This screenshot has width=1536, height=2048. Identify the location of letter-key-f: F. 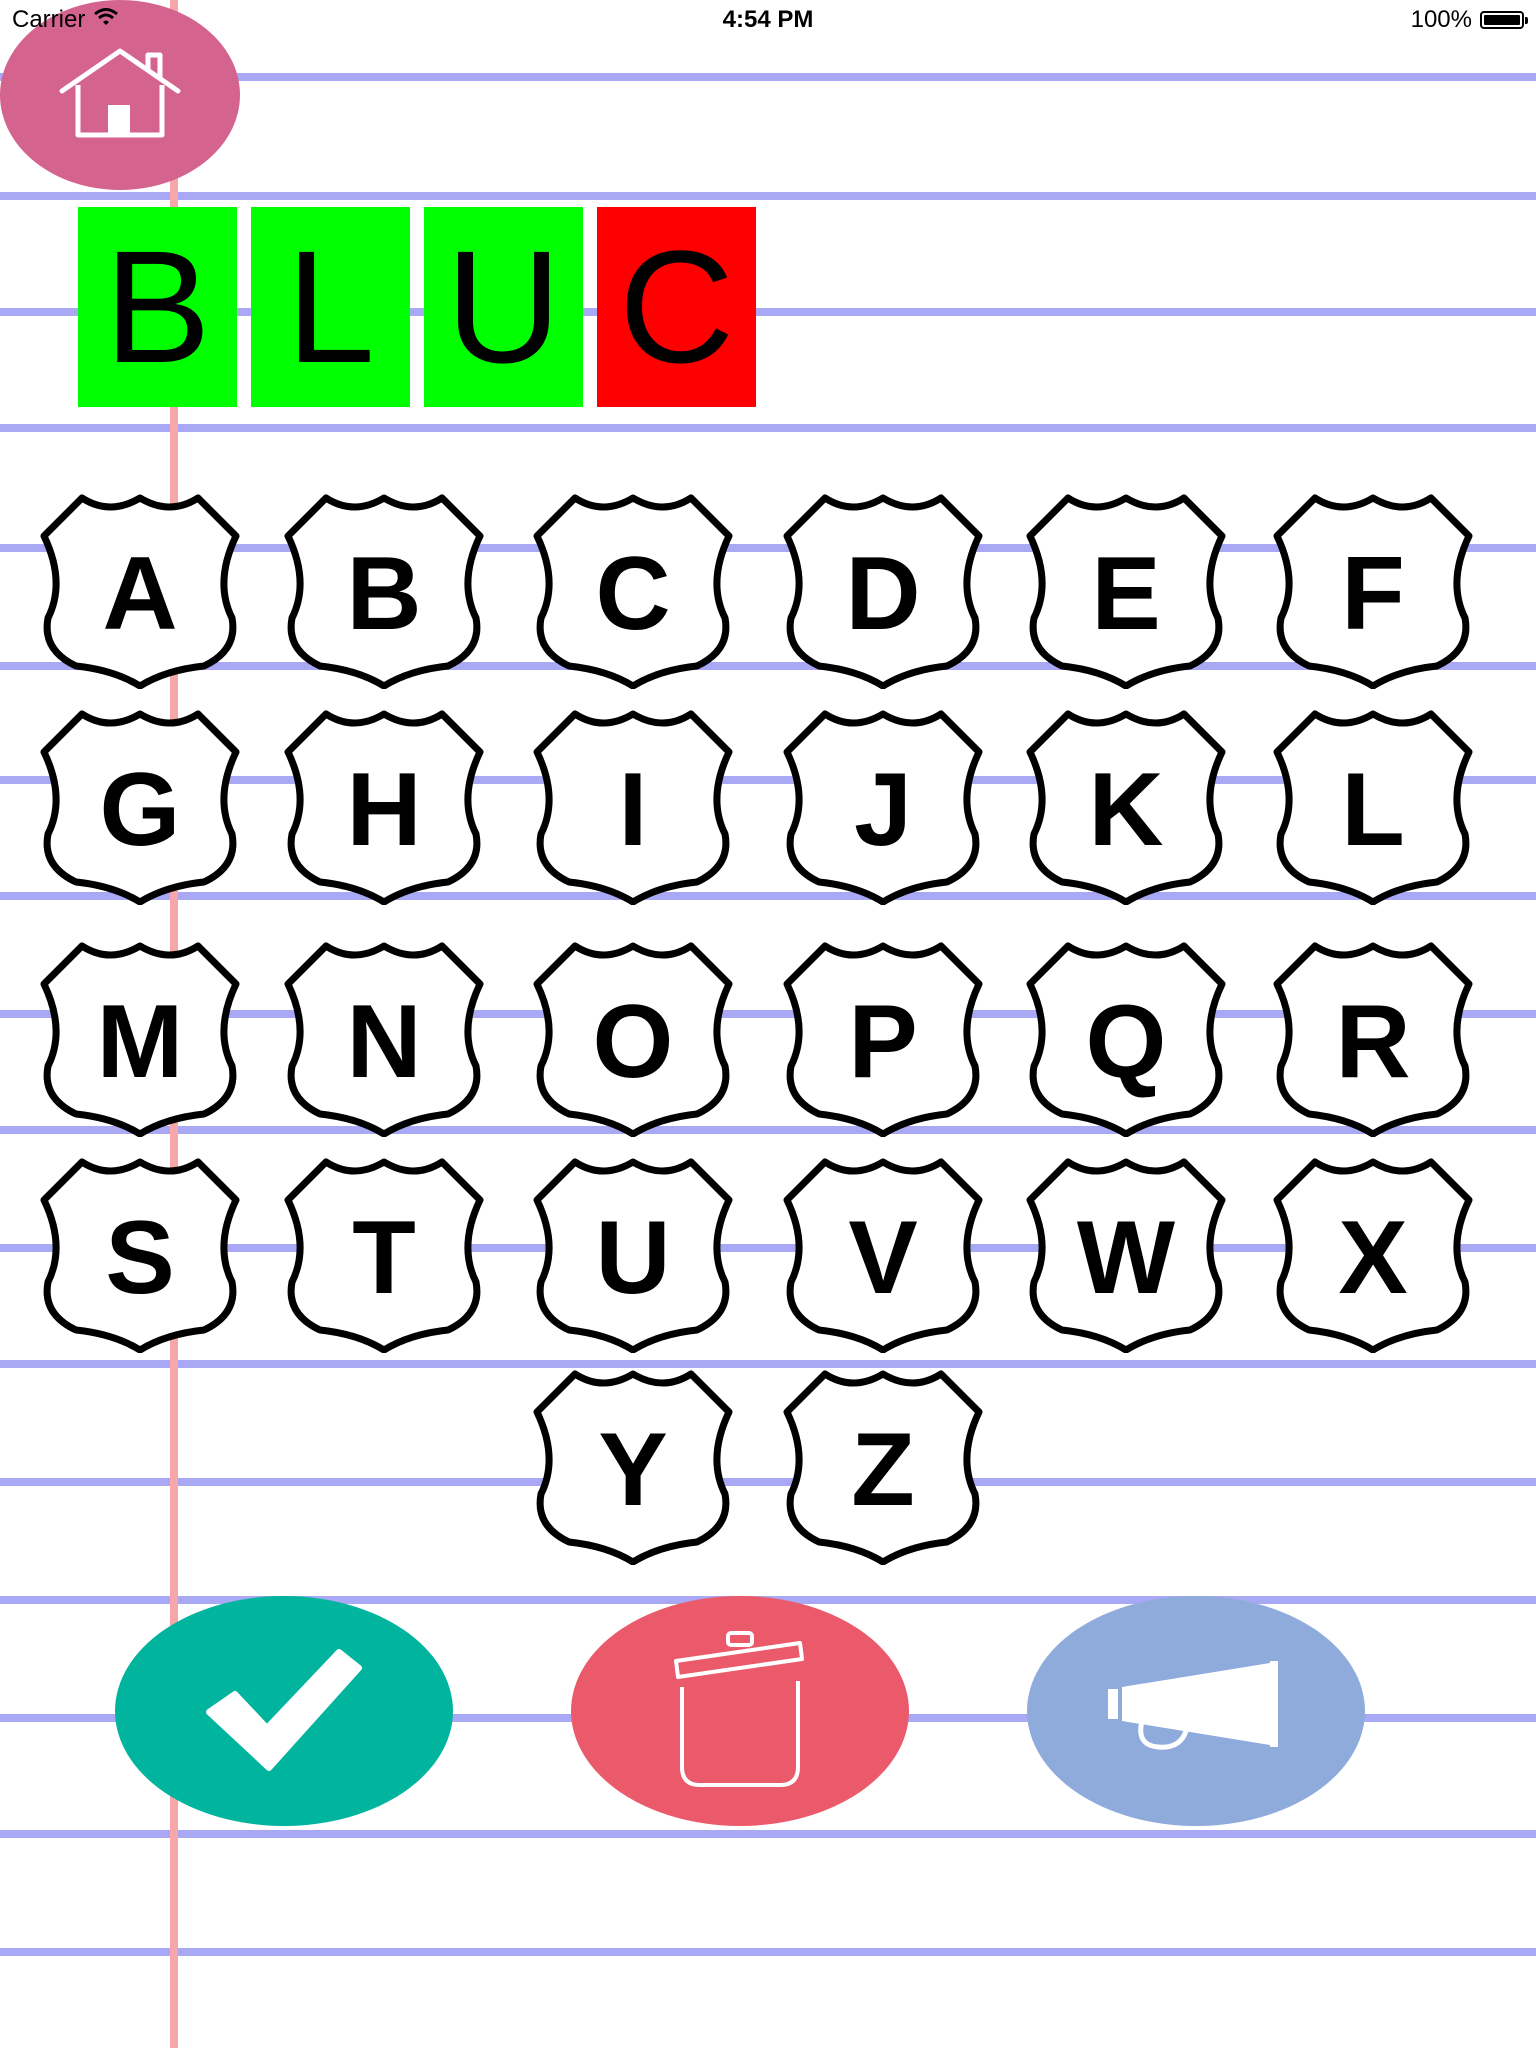
(1373, 591).